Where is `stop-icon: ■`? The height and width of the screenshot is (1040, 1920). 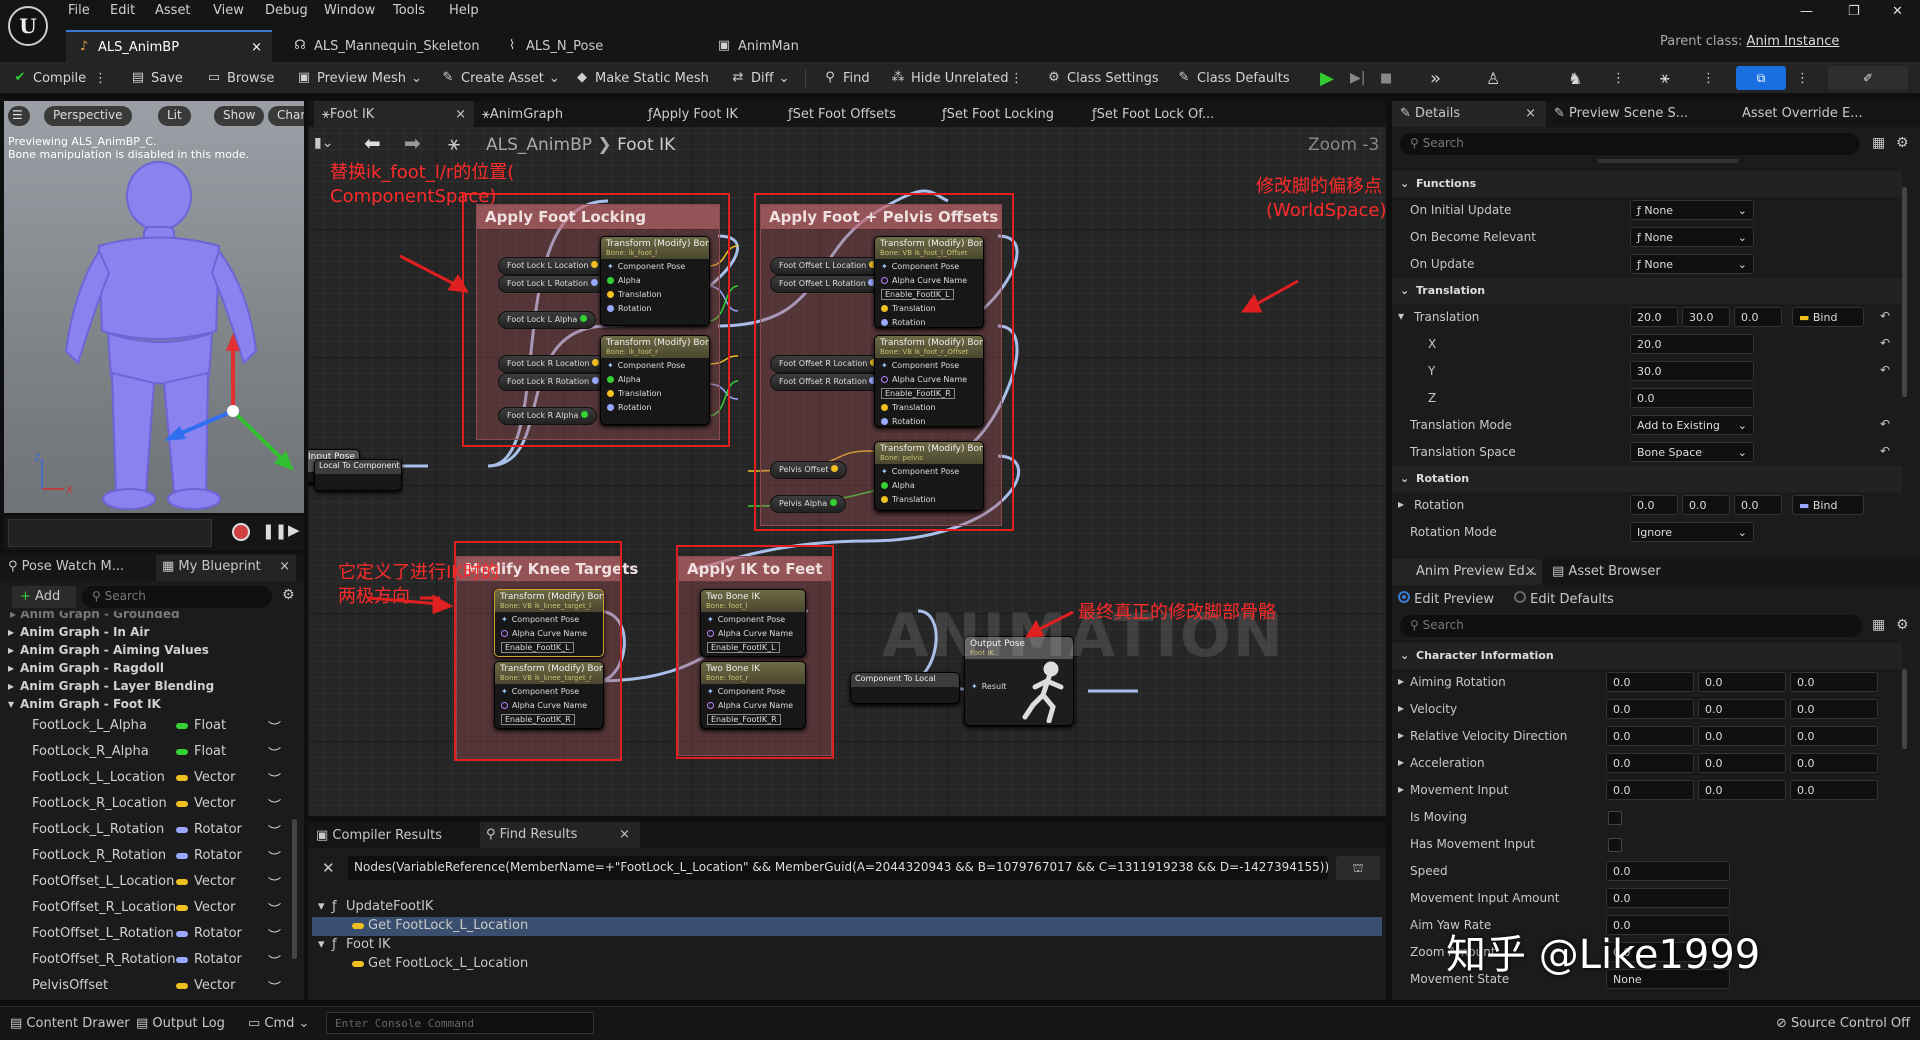 stop-icon: ■ is located at coordinates (1386, 78).